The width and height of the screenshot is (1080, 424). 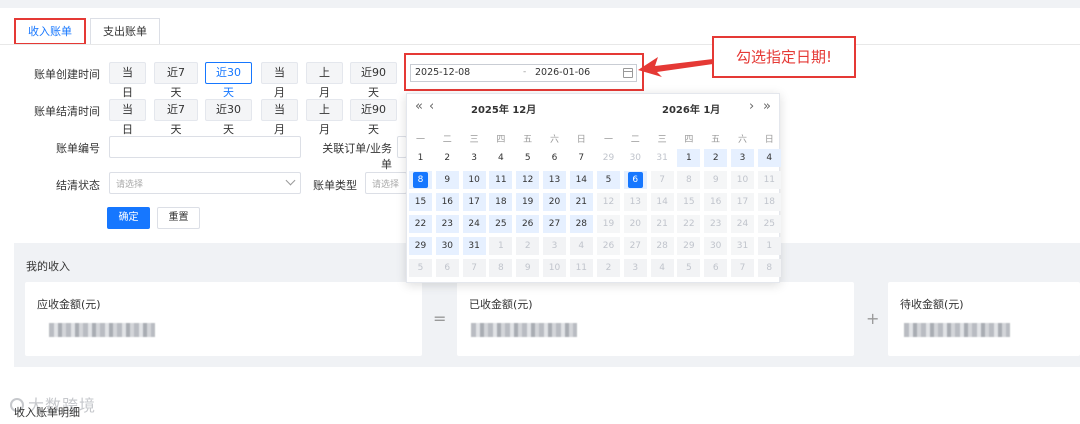 What do you see at coordinates (420, 158) in the screenshot?
I see `left-day-cell: 1` at bounding box center [420, 158].